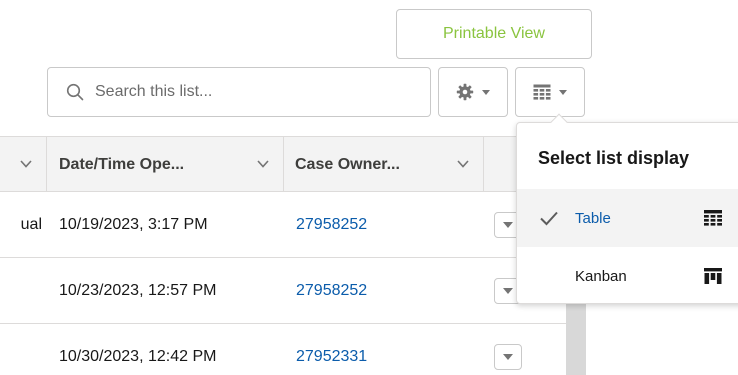 The image size is (738, 375). Describe the element at coordinates (494, 34) in the screenshot. I see `printable-view-button: Printable View` at that location.